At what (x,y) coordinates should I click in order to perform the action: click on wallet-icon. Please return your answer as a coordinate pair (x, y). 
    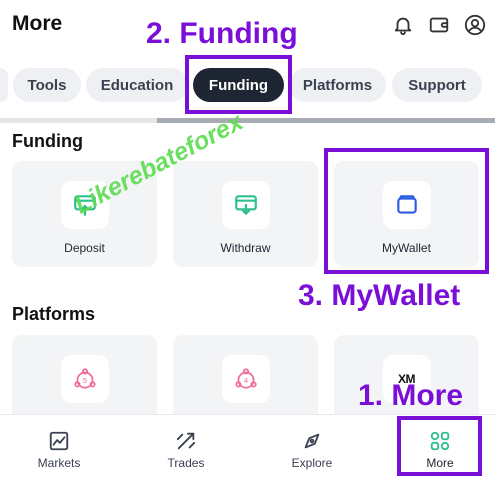
    Looking at the image, I should click on (439, 25).